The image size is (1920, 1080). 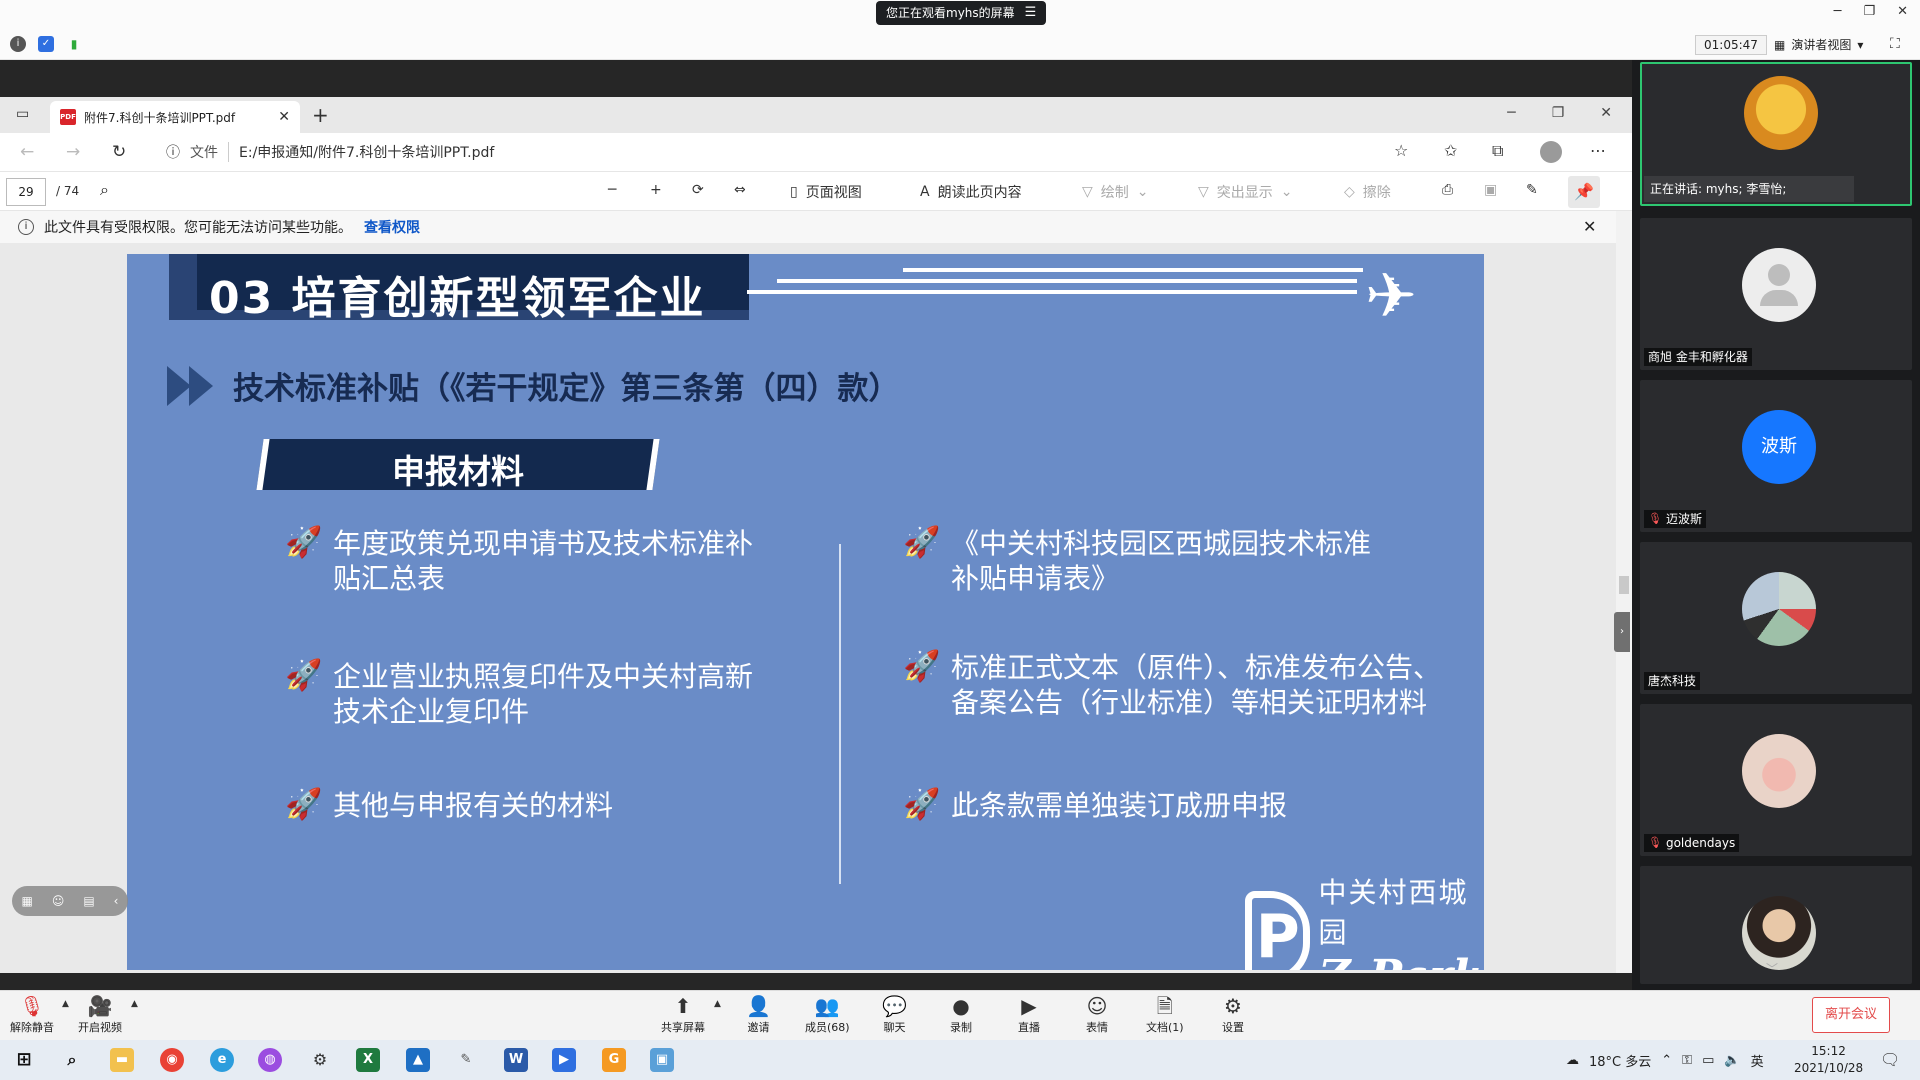 What do you see at coordinates (1620, 1060) in the screenshot?
I see `weather-text: 18°C 多云` at bounding box center [1620, 1060].